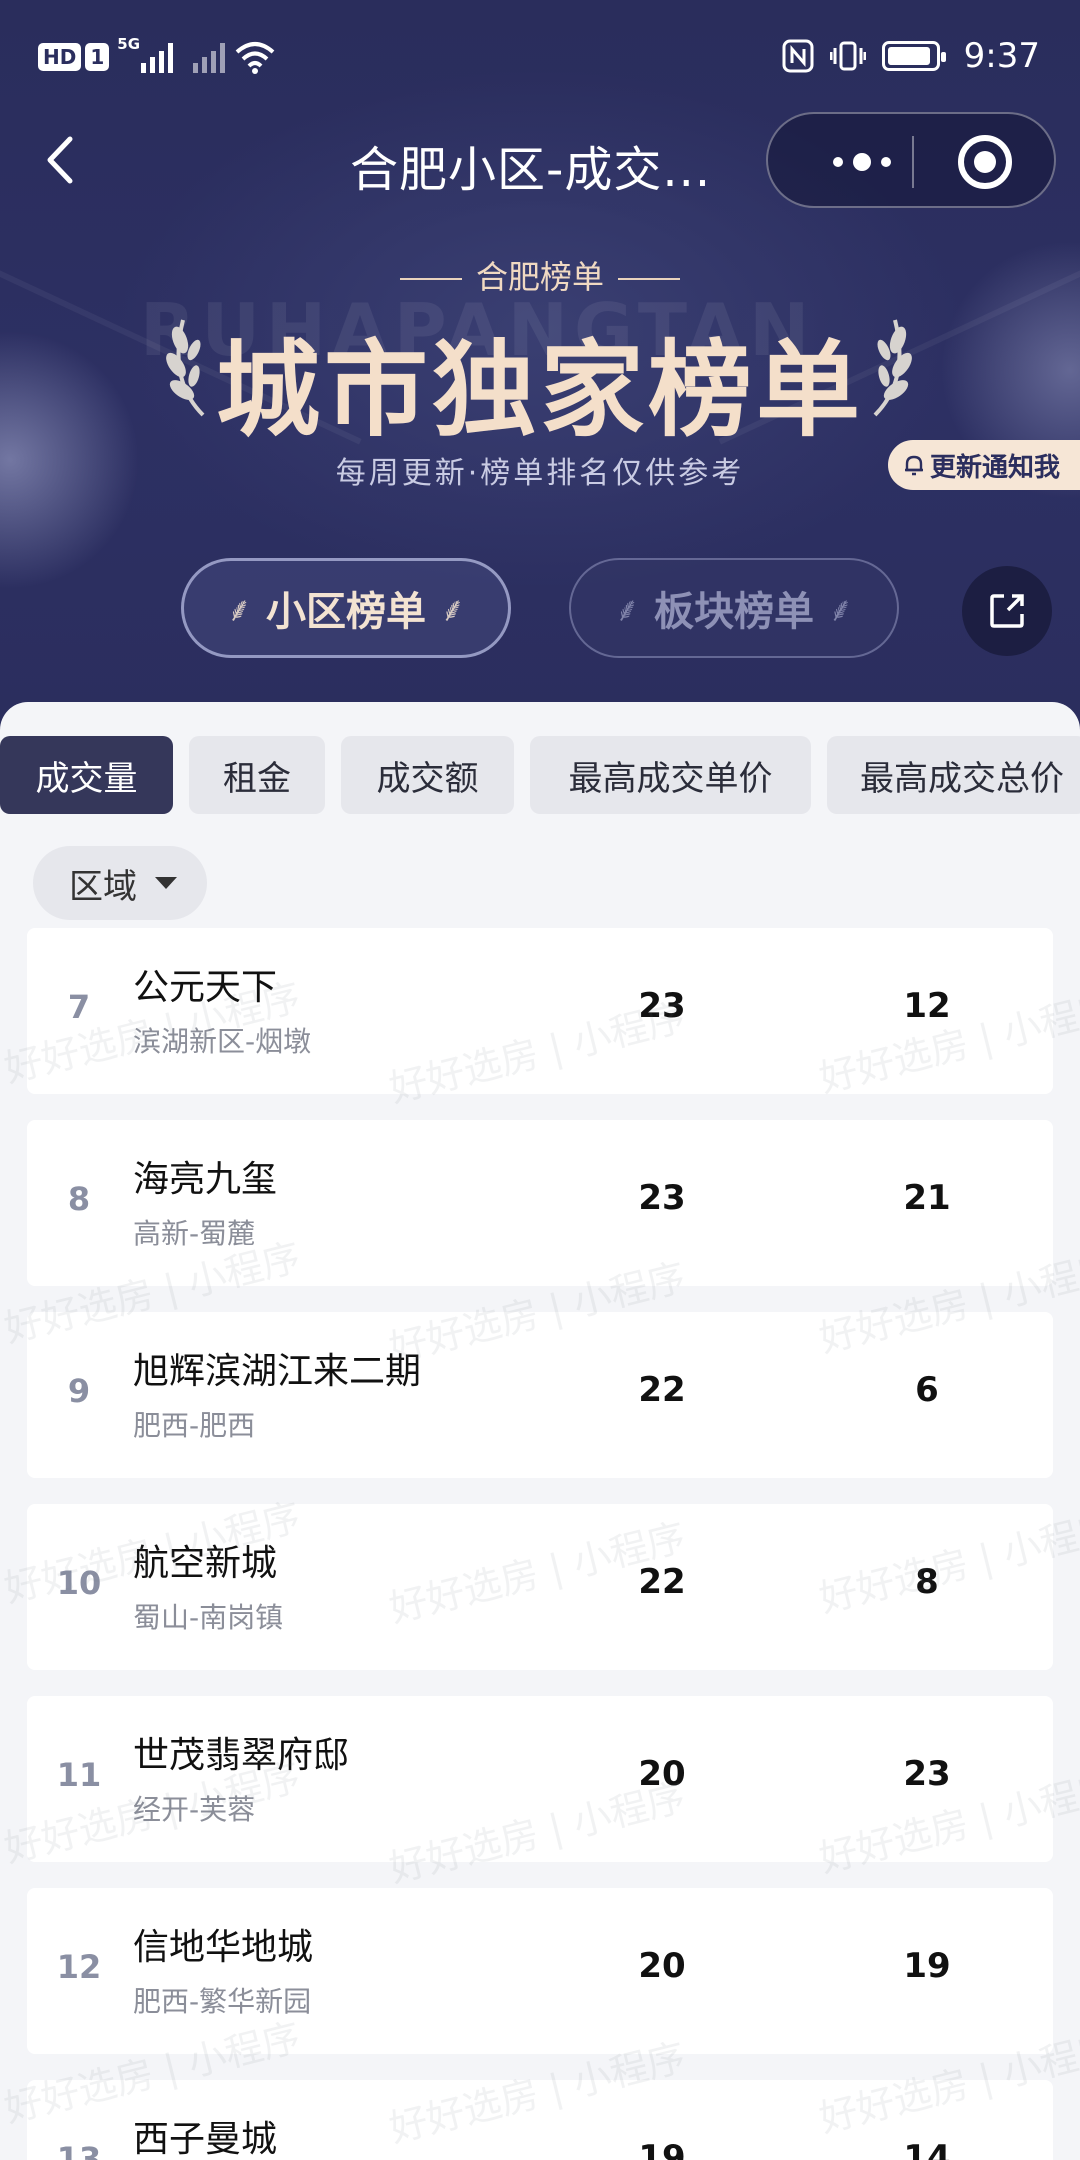 Image resolution: width=1080 pixels, height=2160 pixels. I want to click on ranking-row: 11 世茂翡翠府邸 经开-芙蓉 20 23, so click(540, 1779).